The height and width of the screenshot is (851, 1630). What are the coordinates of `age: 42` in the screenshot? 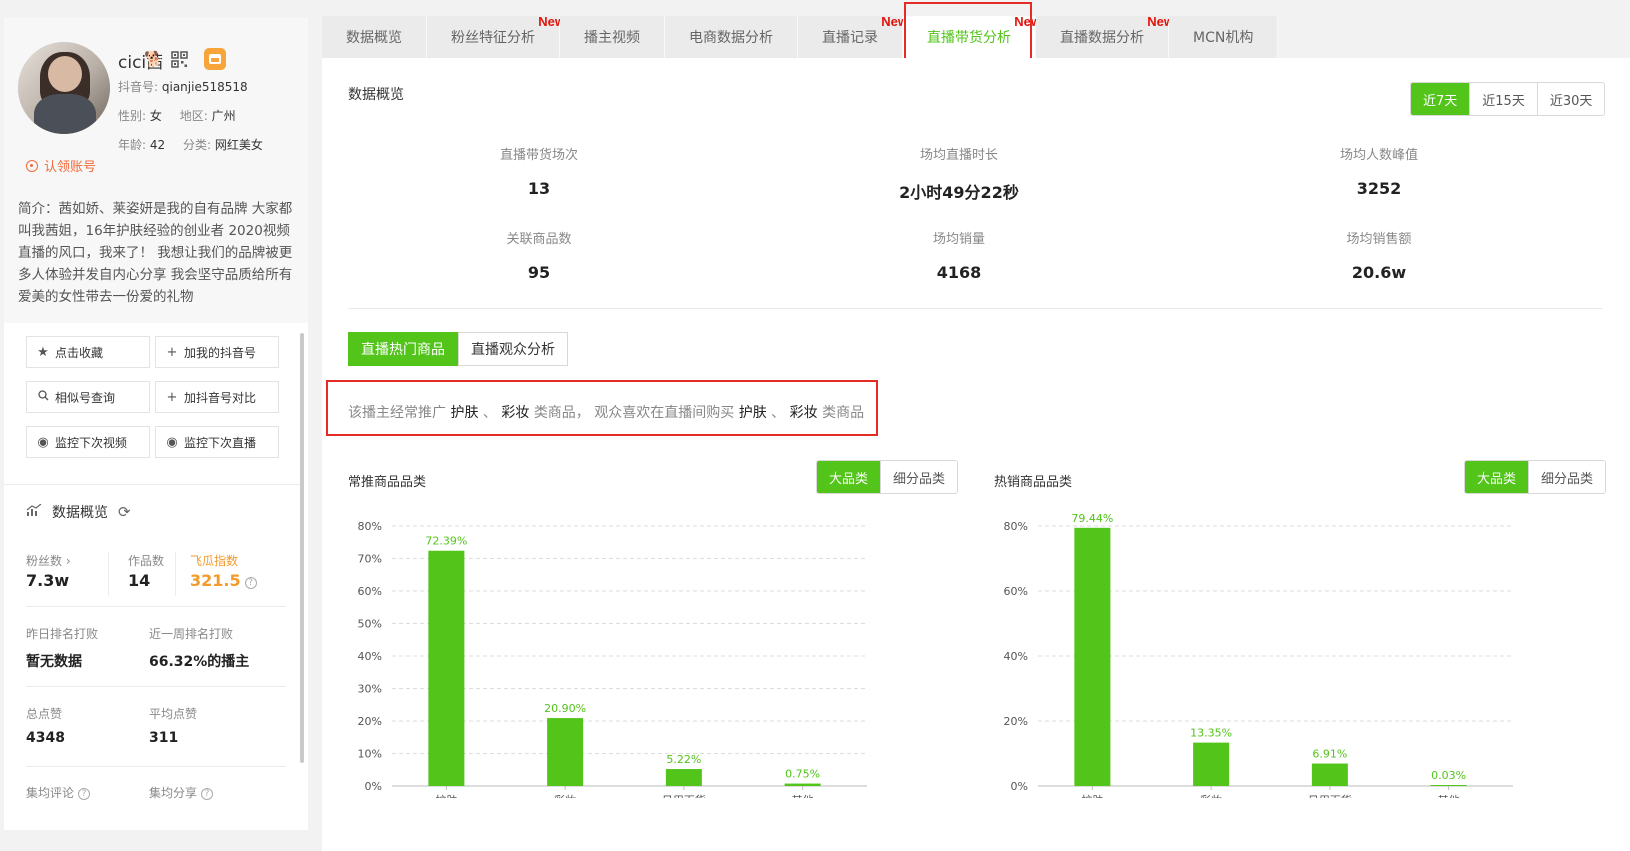 It's located at (157, 145).